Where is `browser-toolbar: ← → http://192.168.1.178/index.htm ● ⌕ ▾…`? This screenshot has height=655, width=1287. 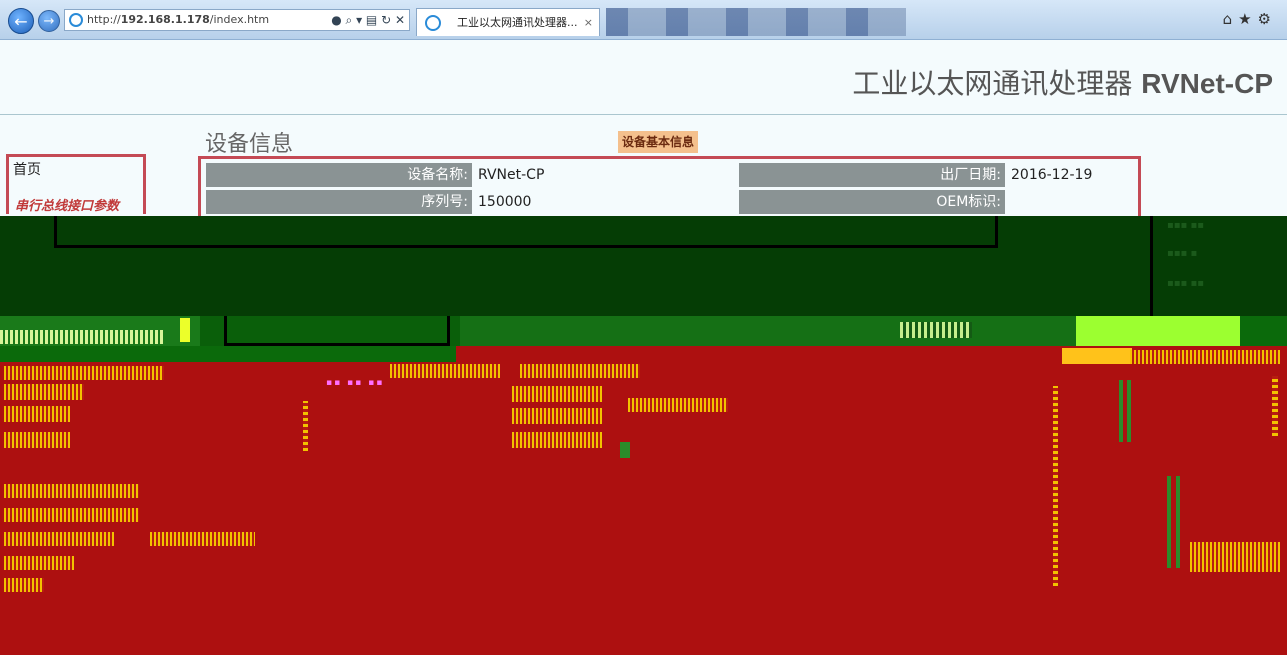 browser-toolbar: ← → http://192.168.1.178/index.htm ● ⌕ ▾… is located at coordinates (643, 20).